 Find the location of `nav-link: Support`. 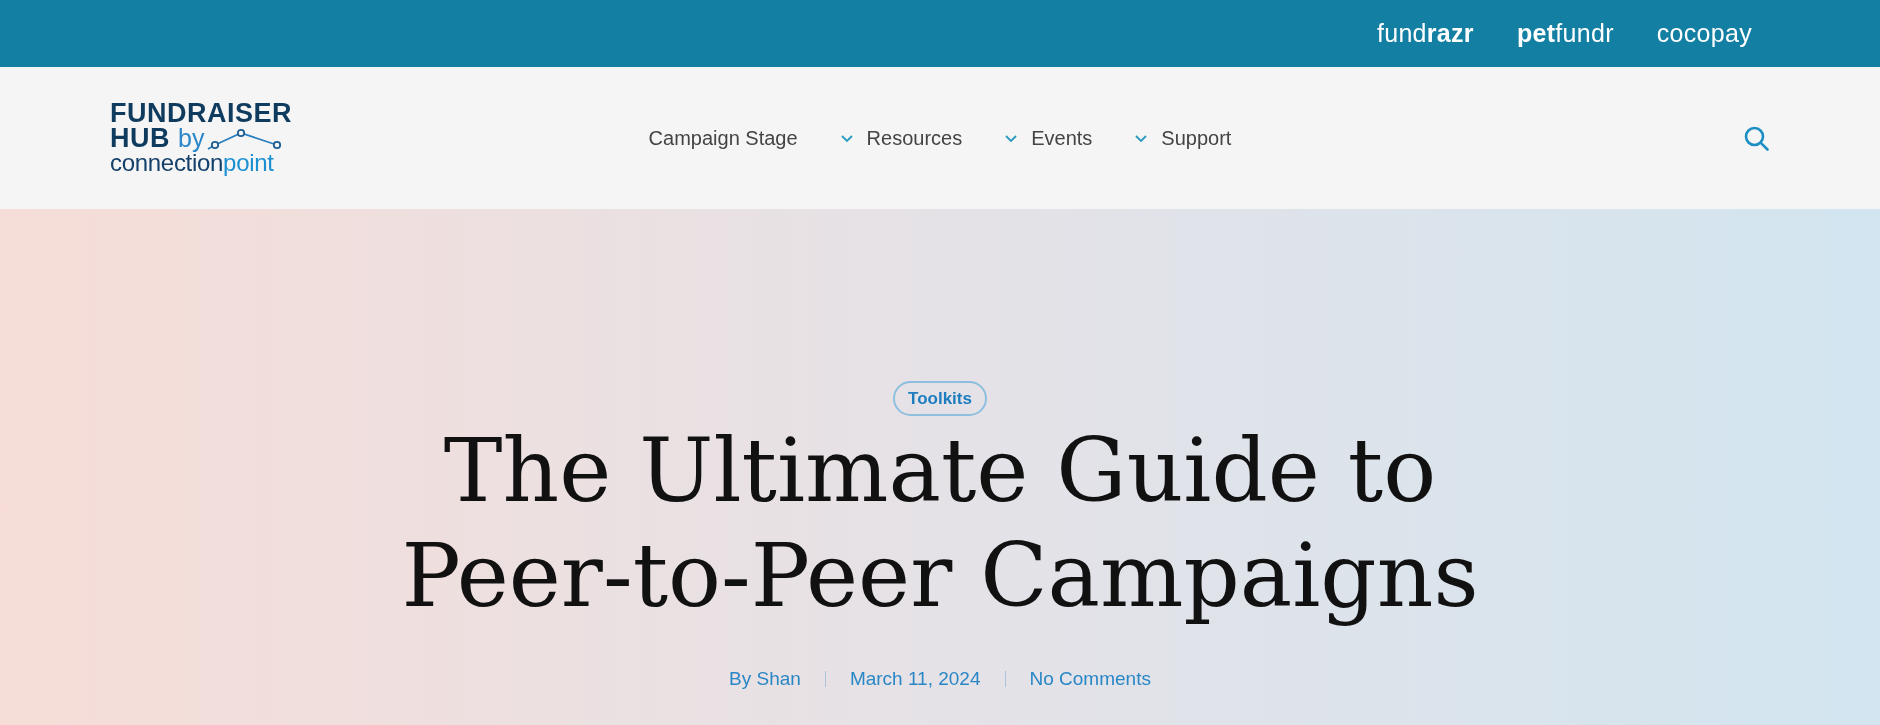

nav-link: Support is located at coordinates (1183, 138).